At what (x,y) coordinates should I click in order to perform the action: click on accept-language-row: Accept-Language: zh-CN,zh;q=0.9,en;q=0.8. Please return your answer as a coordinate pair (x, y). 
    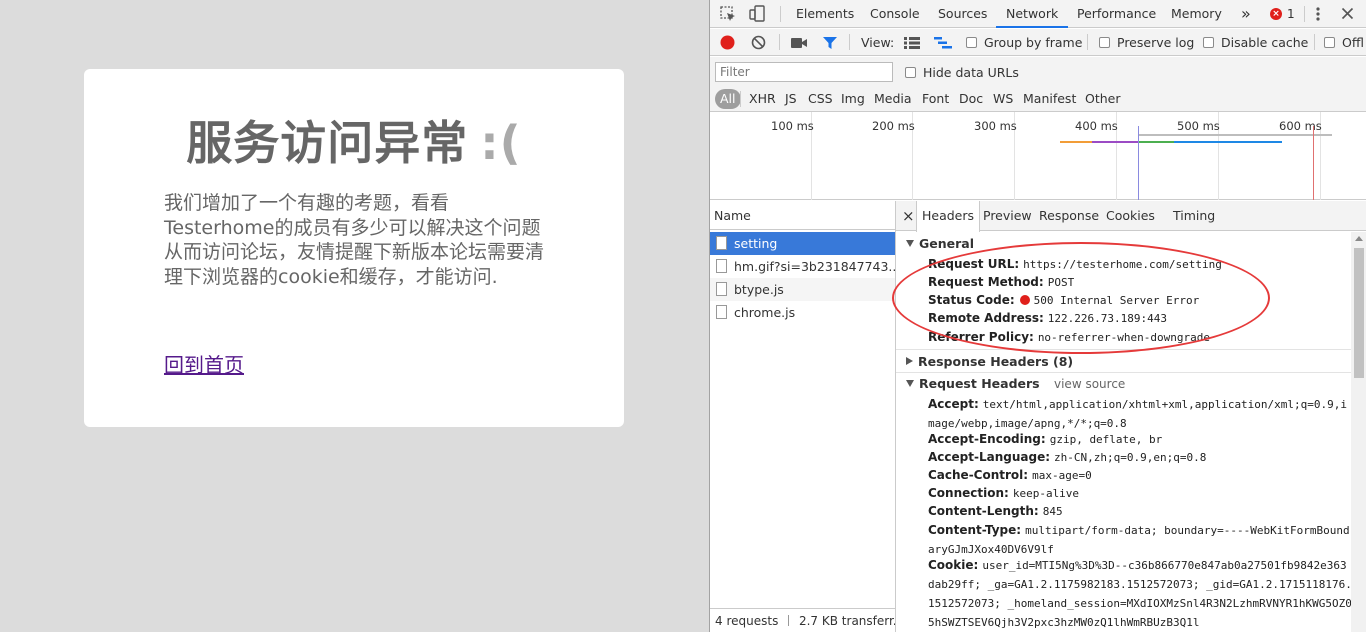
    Looking at the image, I should click on (1140, 457).